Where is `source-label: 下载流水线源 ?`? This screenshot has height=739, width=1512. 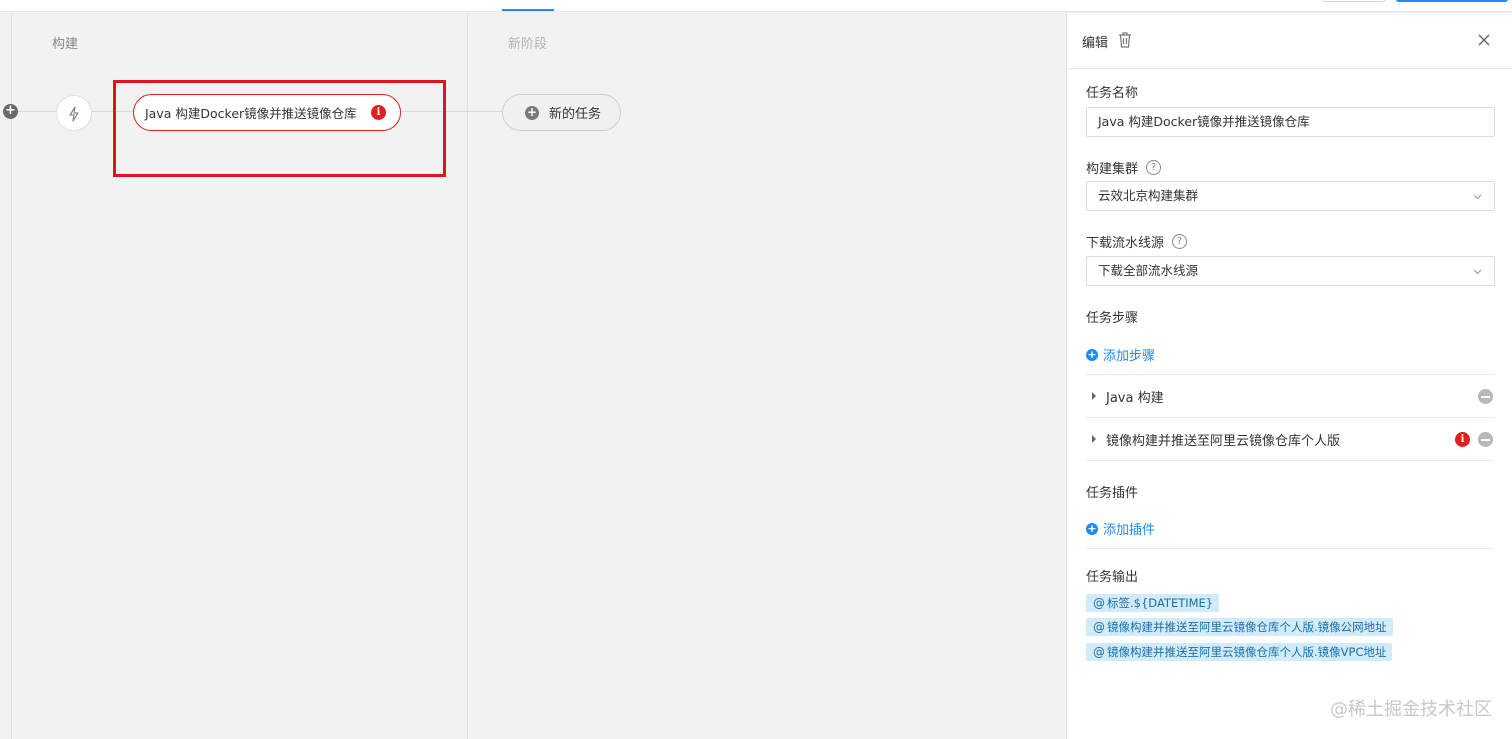
source-label: 下载流水线源 ? is located at coordinates (1137, 241).